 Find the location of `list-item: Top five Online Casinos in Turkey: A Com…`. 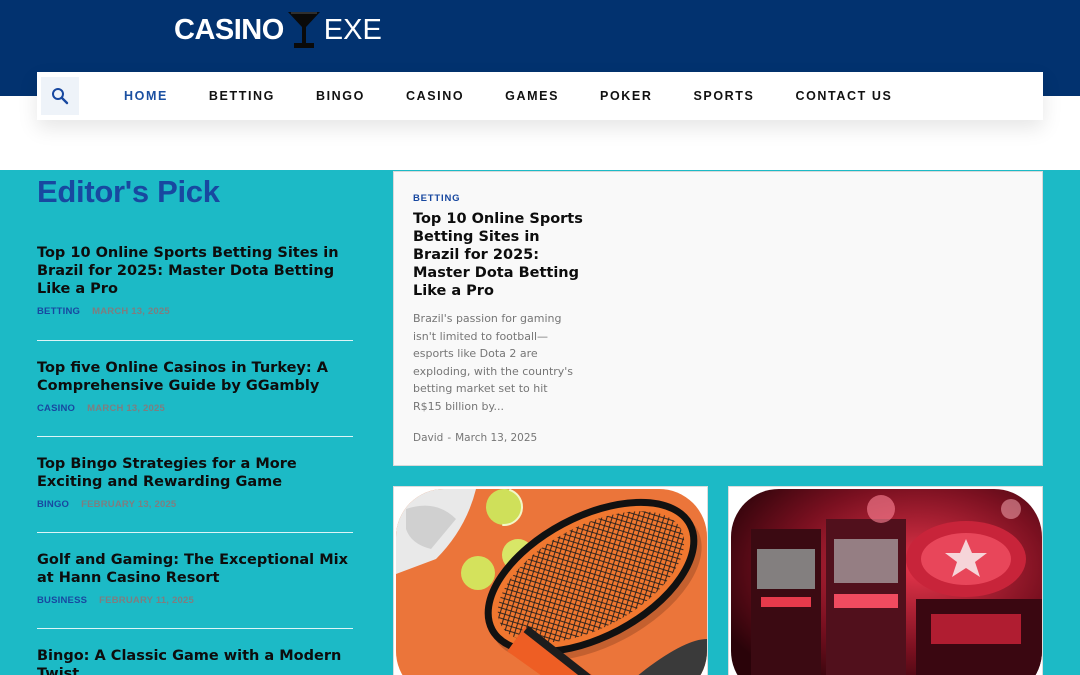

list-item: Top five Online Casinos in Turkey: A Com… is located at coordinates (195, 389).